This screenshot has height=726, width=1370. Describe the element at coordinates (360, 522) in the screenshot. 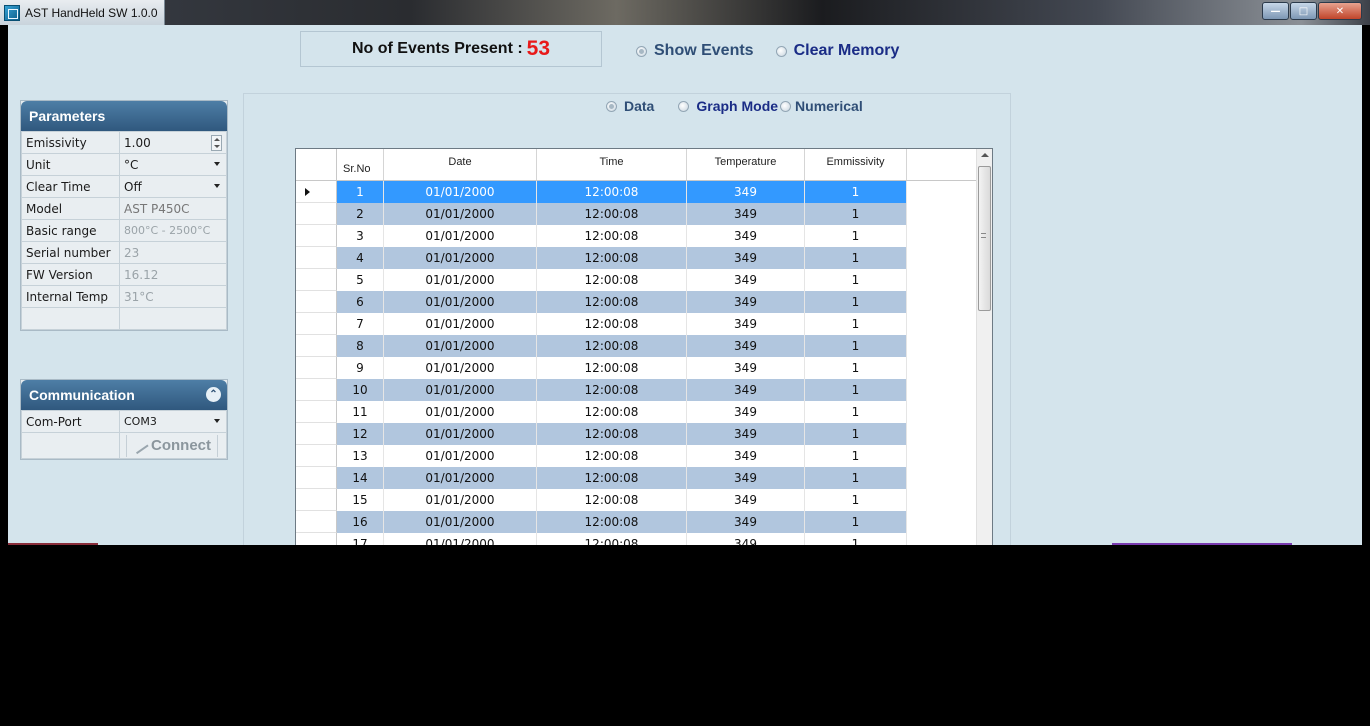

I see `cell-srno: 16` at that location.